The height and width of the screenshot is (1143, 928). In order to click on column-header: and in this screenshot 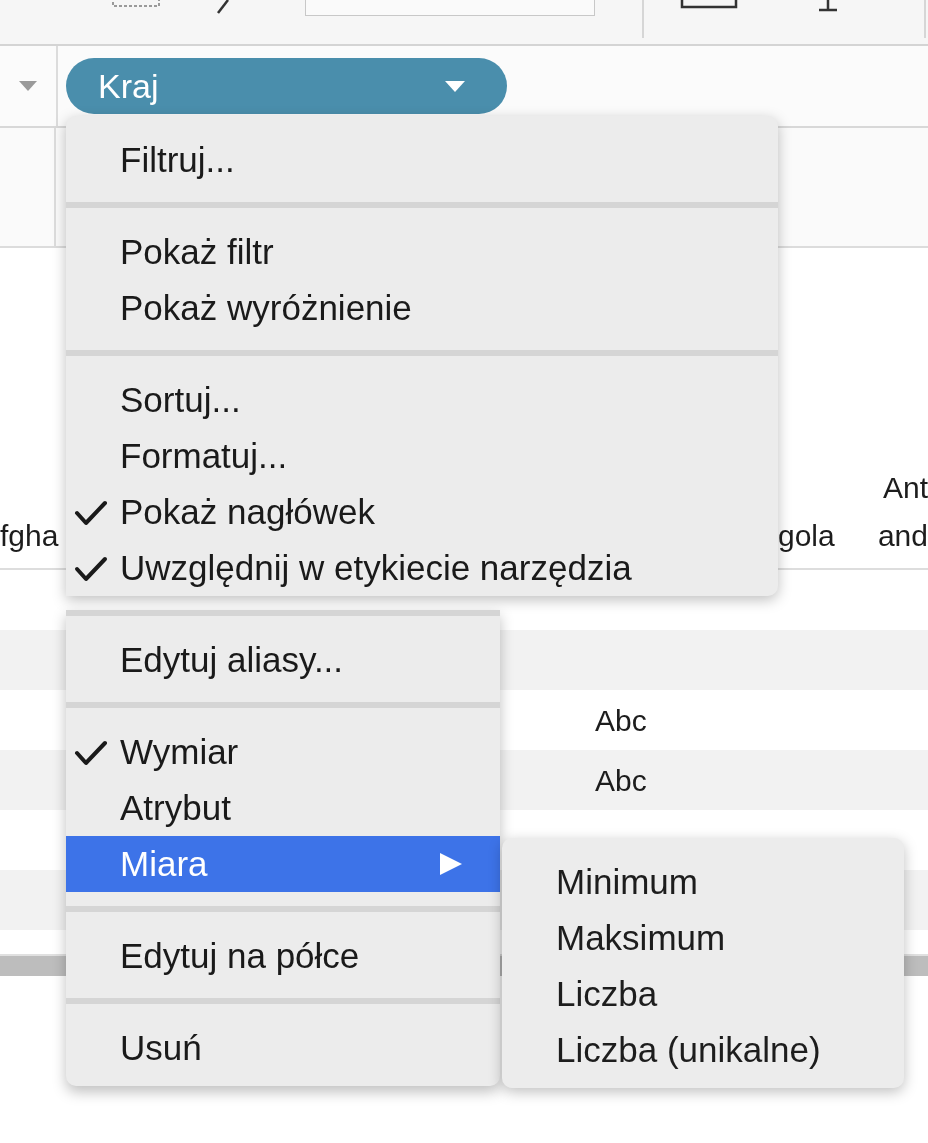, I will do `click(902, 536)`.